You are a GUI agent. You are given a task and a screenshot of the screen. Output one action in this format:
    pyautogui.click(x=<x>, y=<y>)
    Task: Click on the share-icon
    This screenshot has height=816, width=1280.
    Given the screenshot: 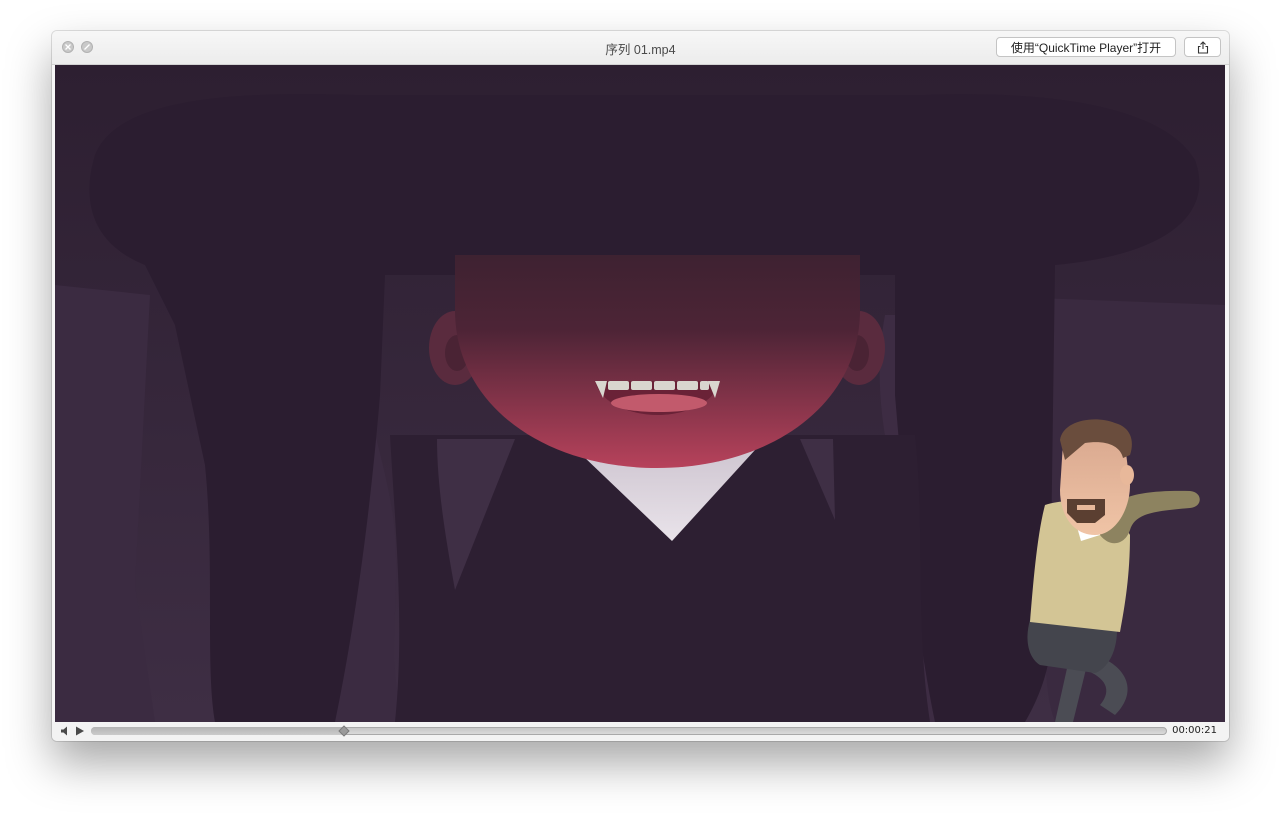 What is the action you would take?
    pyautogui.click(x=1202, y=47)
    